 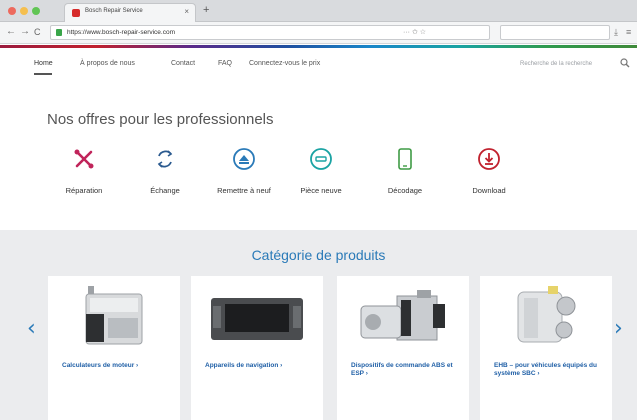 What do you see at coordinates (402, 315) in the screenshot?
I see `abs-esp-module-image` at bounding box center [402, 315].